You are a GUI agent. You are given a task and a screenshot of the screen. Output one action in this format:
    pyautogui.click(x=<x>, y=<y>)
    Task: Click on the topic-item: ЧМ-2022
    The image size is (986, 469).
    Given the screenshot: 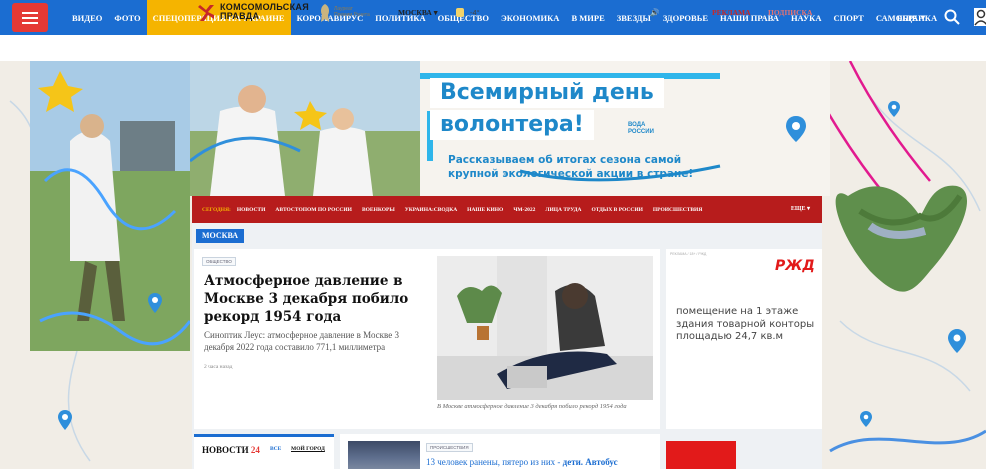 What is the action you would take?
    pyautogui.click(x=524, y=210)
    